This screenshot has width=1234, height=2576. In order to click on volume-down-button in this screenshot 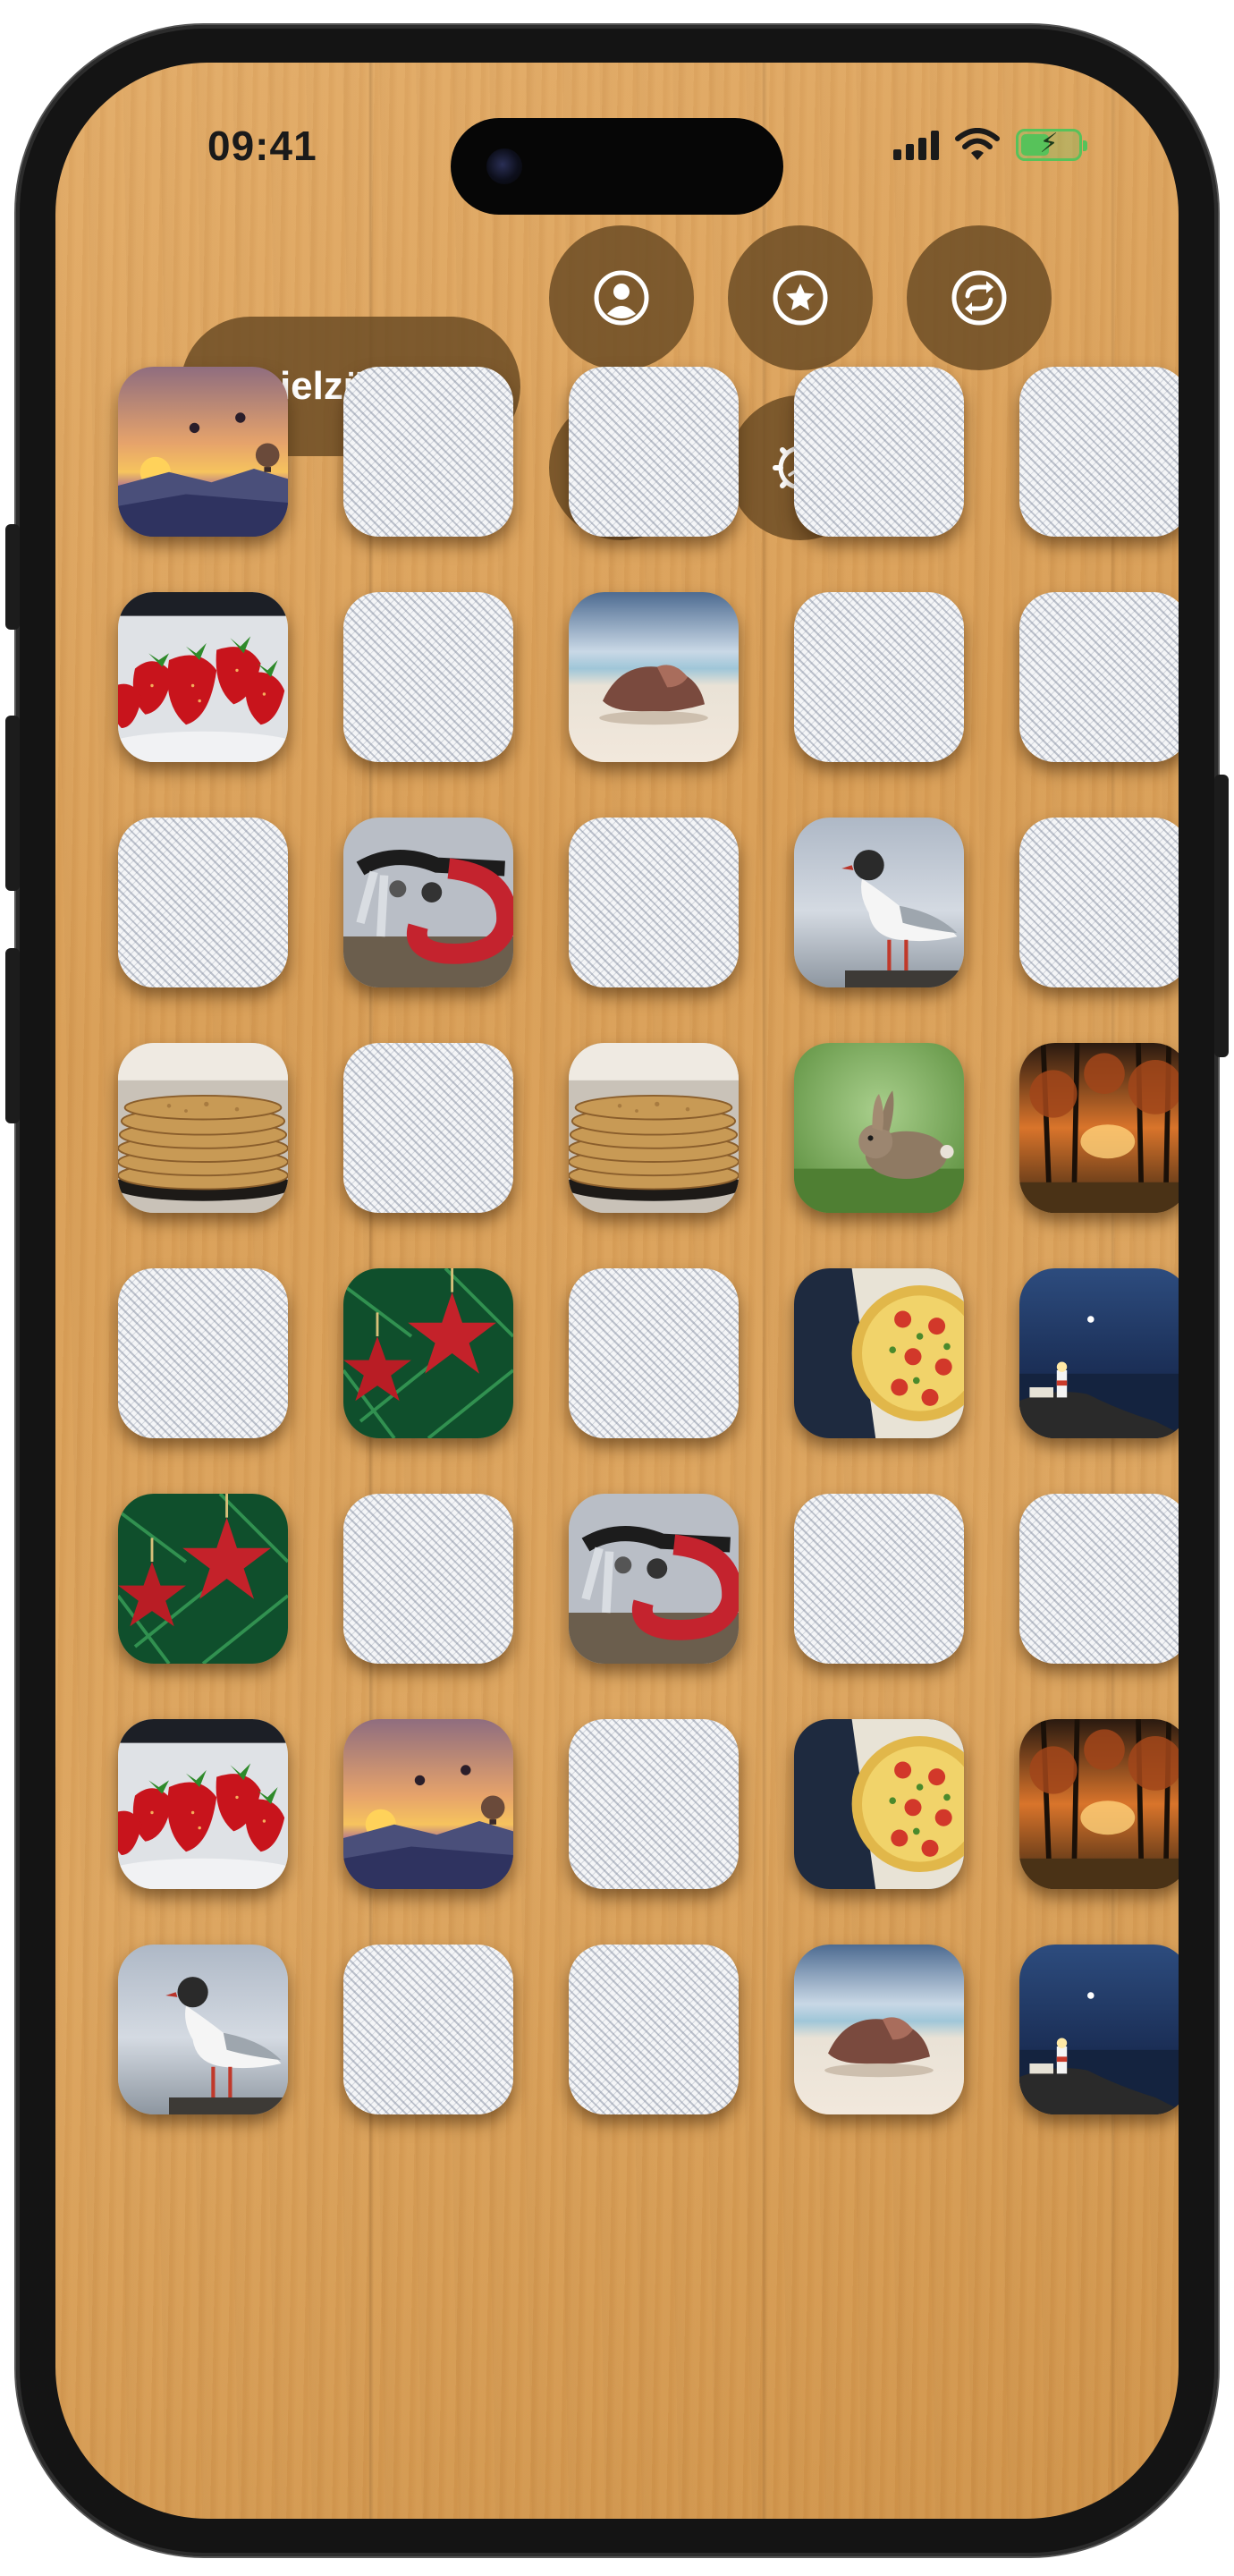, I will do `click(12, 1035)`.